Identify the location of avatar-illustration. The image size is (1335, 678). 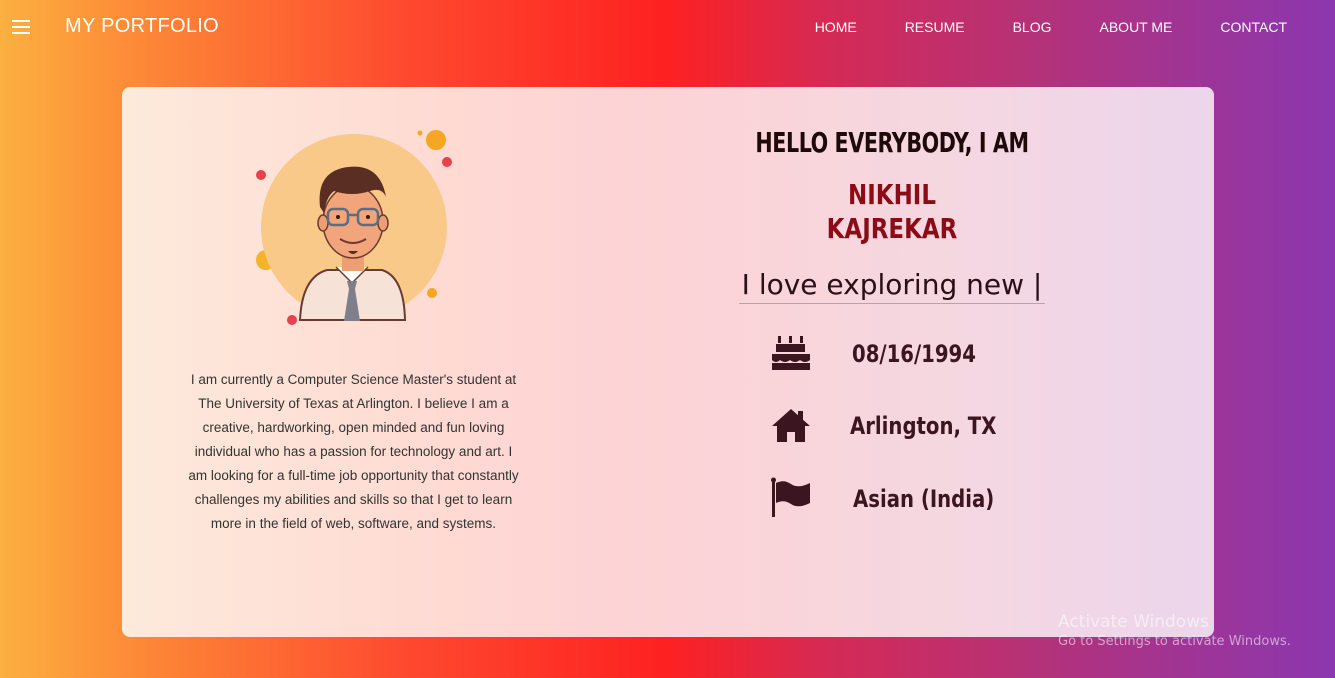
(354, 227).